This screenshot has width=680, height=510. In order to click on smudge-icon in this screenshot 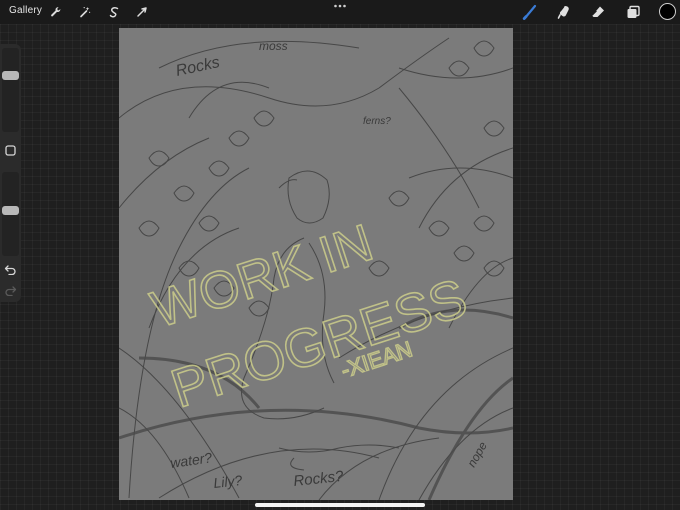, I will do `click(564, 12)`.